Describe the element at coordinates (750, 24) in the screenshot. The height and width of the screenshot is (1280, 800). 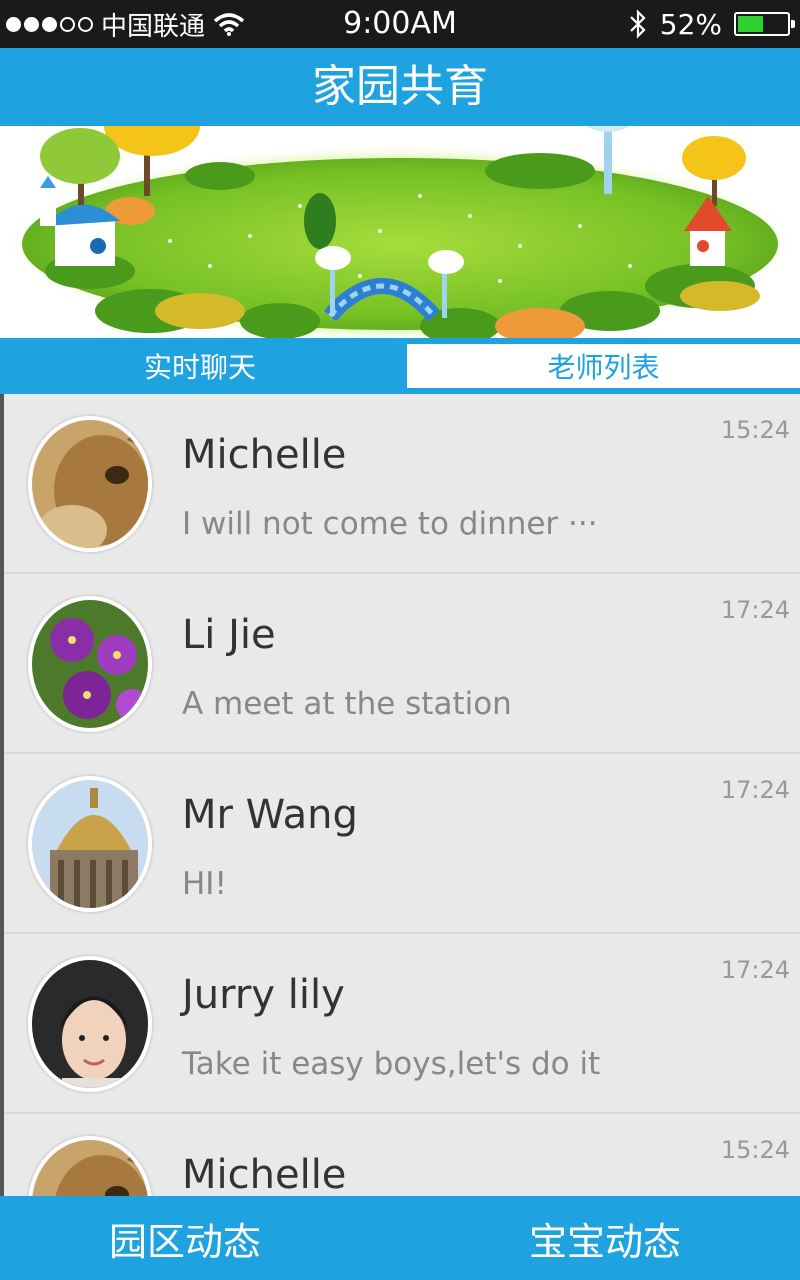
I see `battery-fill` at that location.